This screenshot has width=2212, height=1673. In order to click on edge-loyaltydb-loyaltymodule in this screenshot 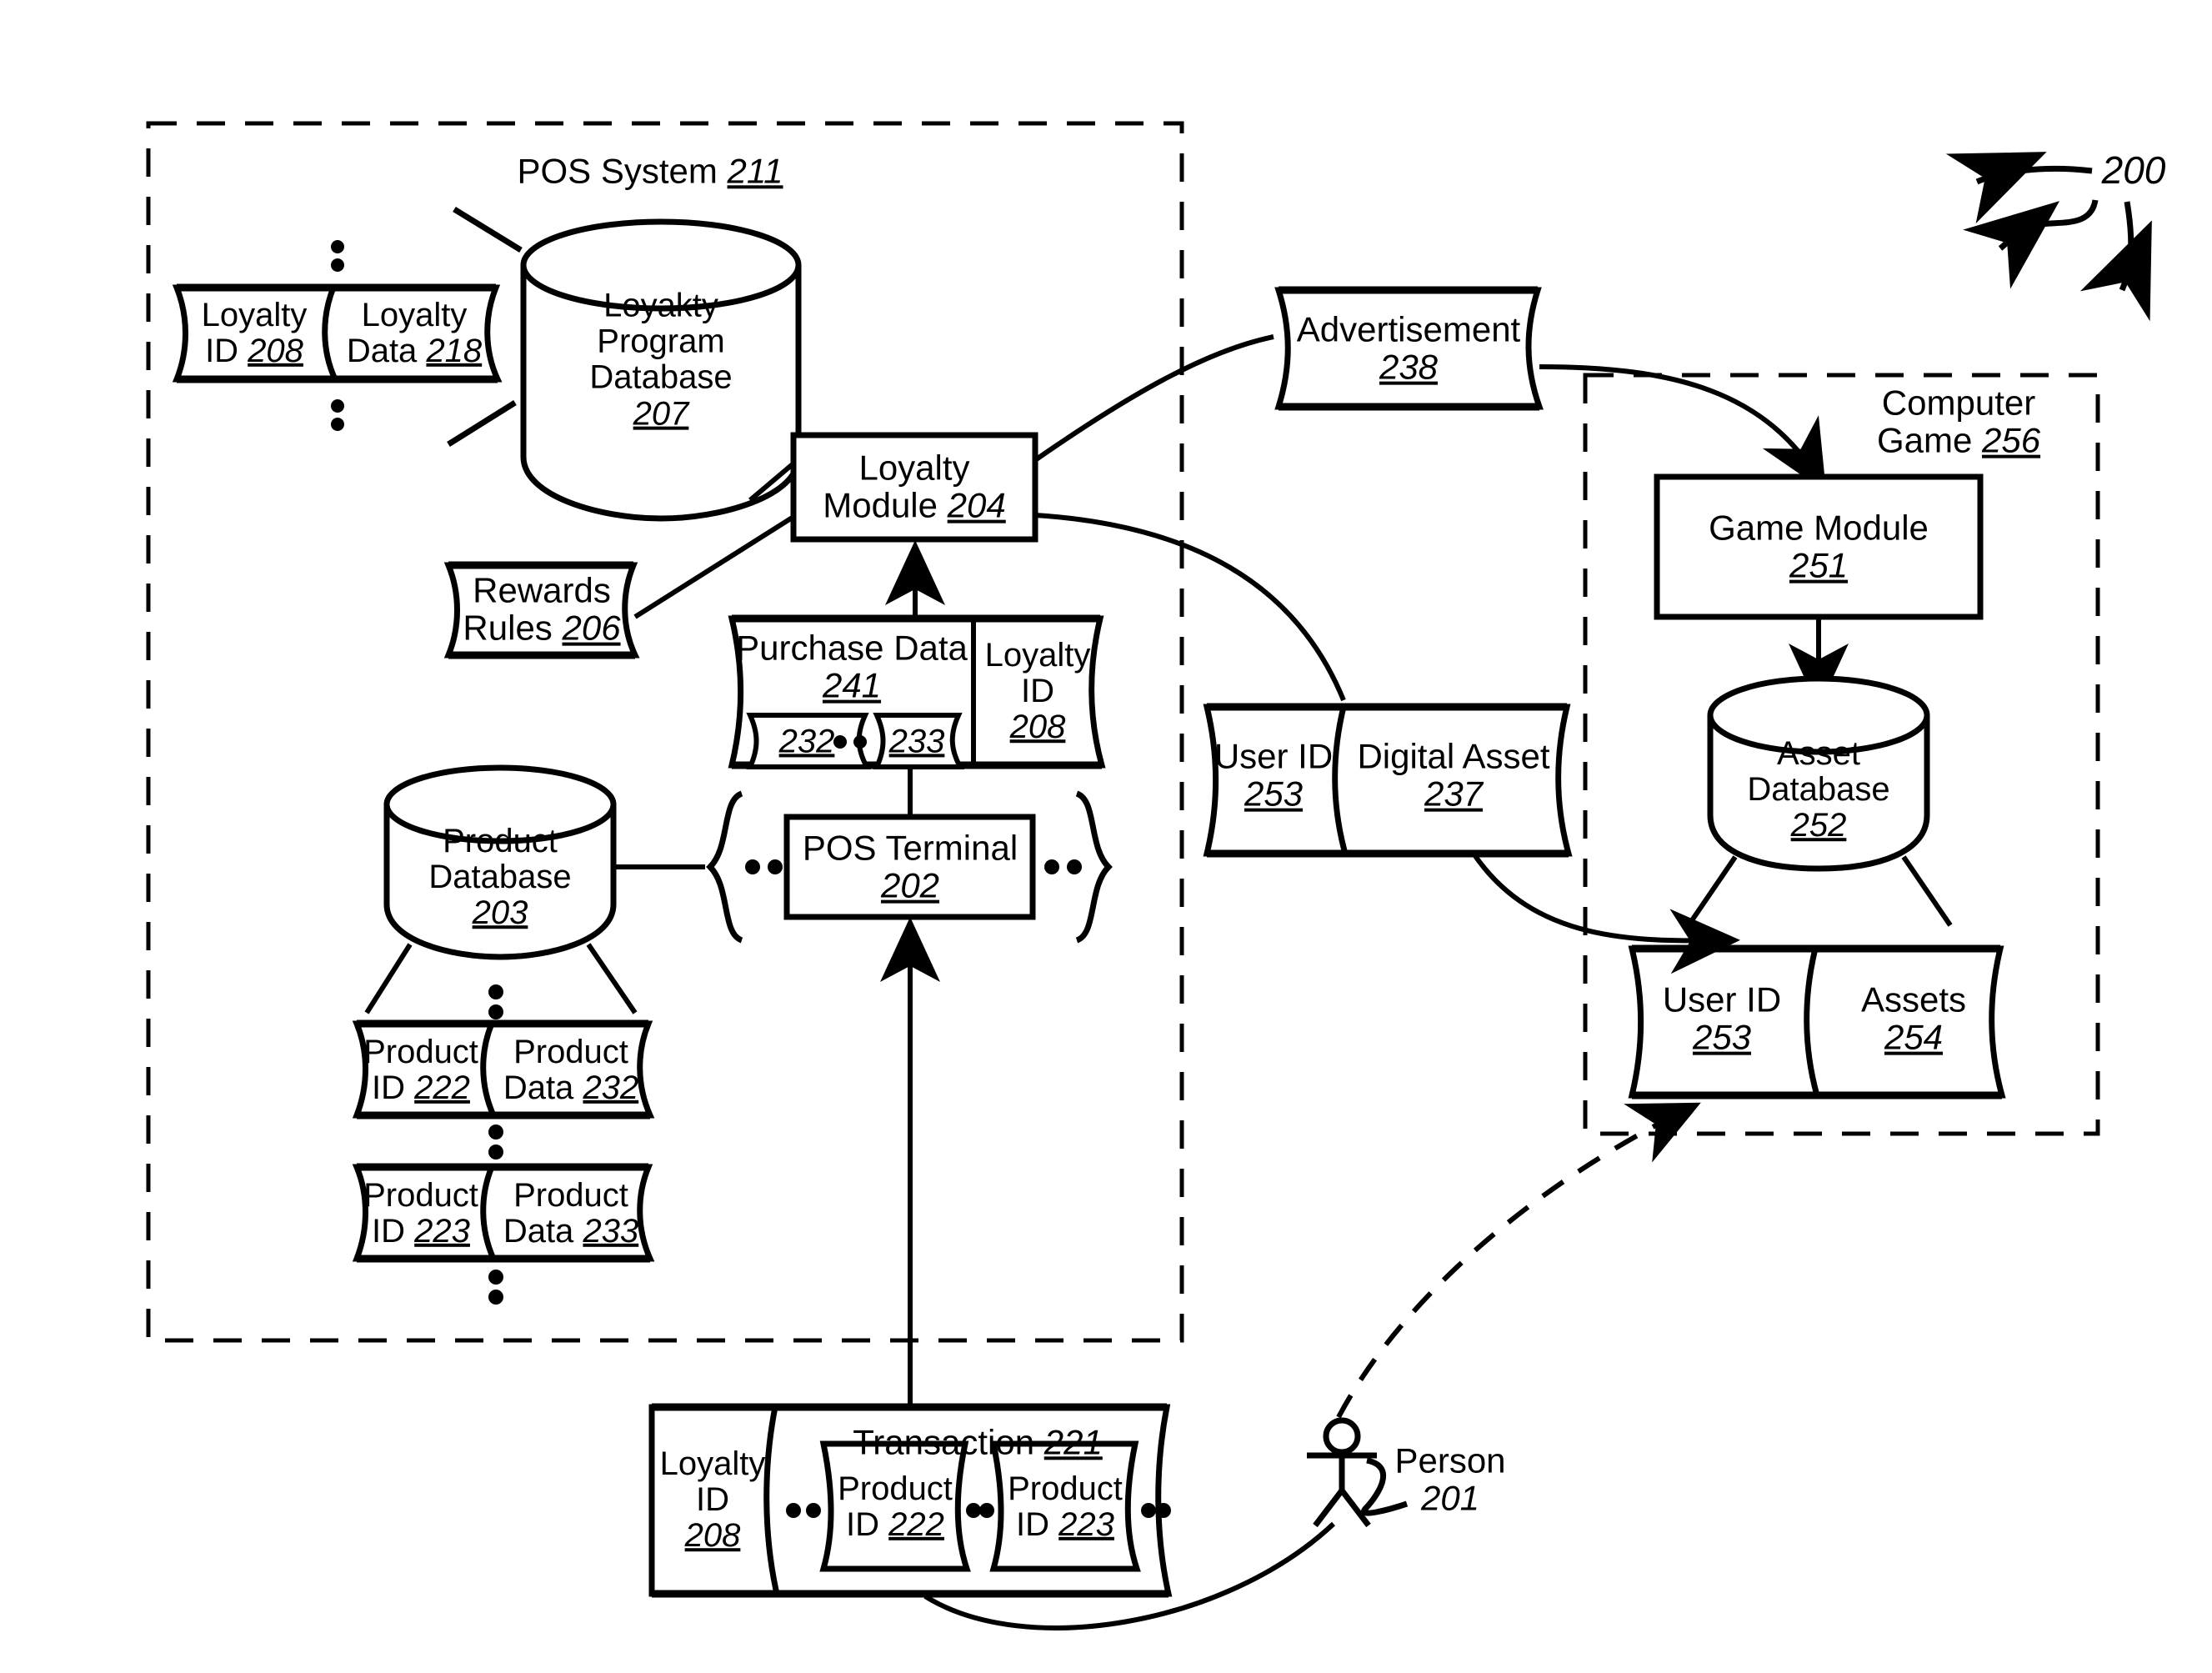, I will do `click(771, 482)`.